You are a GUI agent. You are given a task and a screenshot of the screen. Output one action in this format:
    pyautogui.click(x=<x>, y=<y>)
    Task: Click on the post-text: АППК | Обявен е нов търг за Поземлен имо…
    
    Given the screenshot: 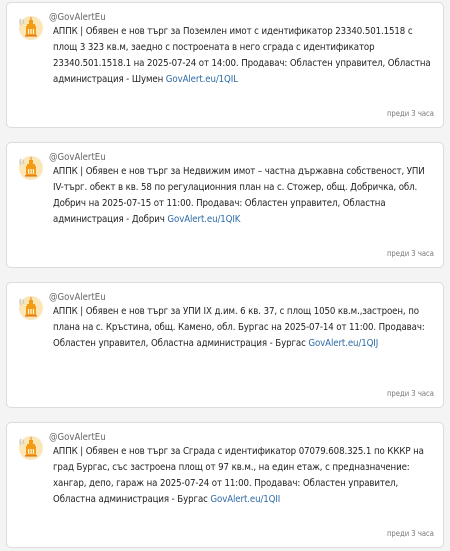 What is the action you would take?
    pyautogui.click(x=242, y=56)
    